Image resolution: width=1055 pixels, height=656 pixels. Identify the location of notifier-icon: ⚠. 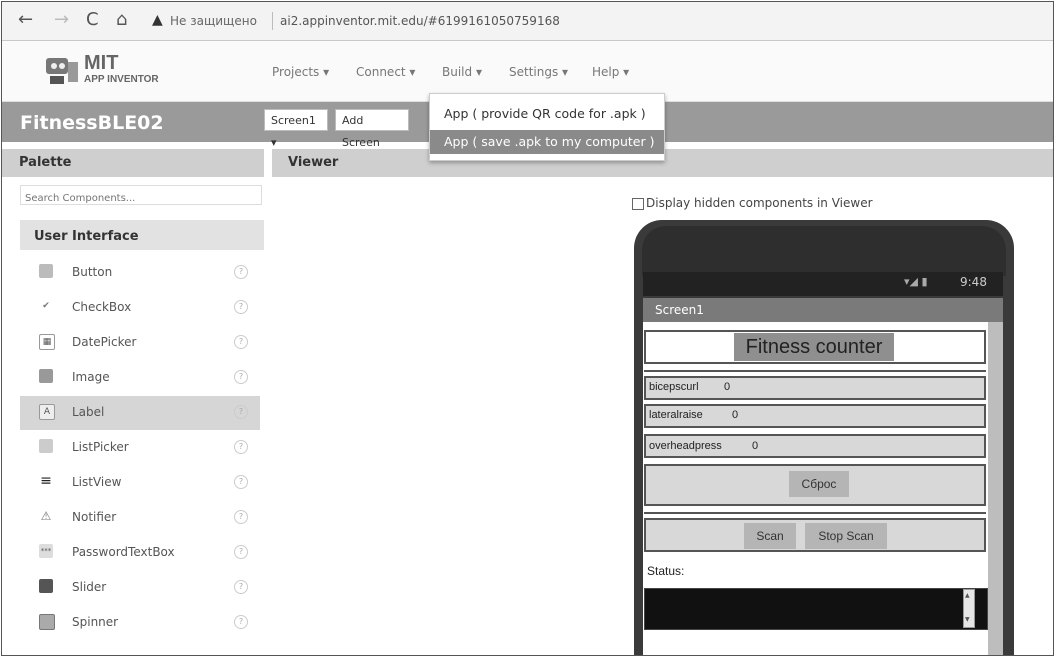
(46, 516).